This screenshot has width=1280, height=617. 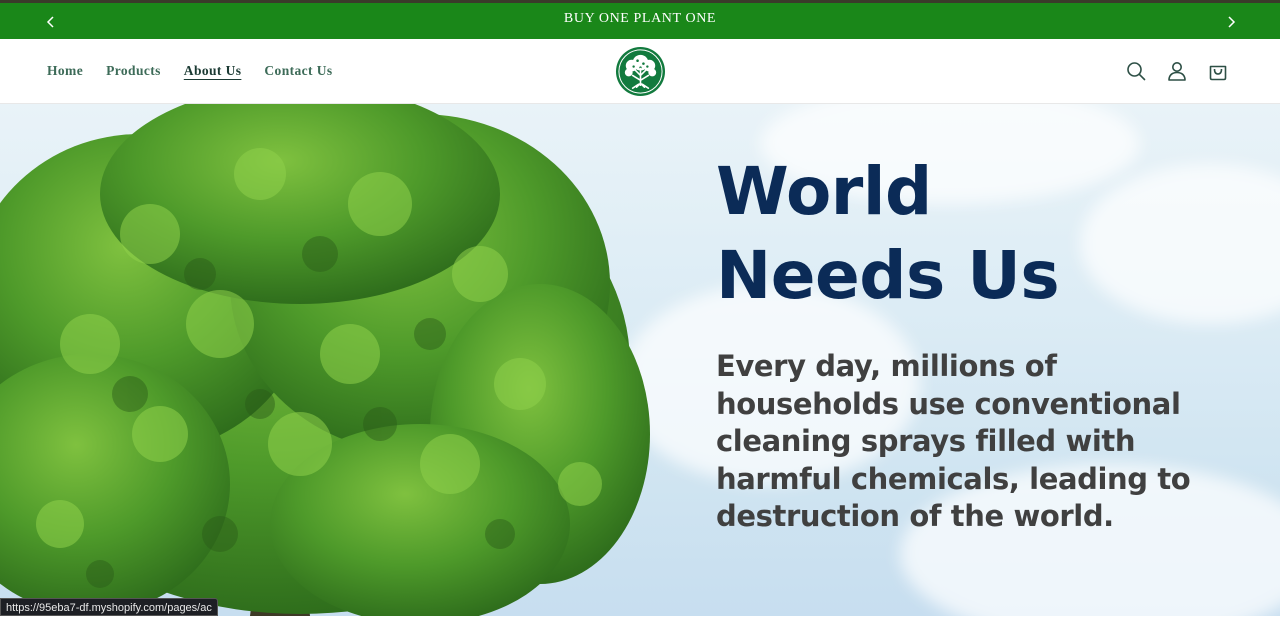 I want to click on nav-home: Home, so click(x=65, y=71).